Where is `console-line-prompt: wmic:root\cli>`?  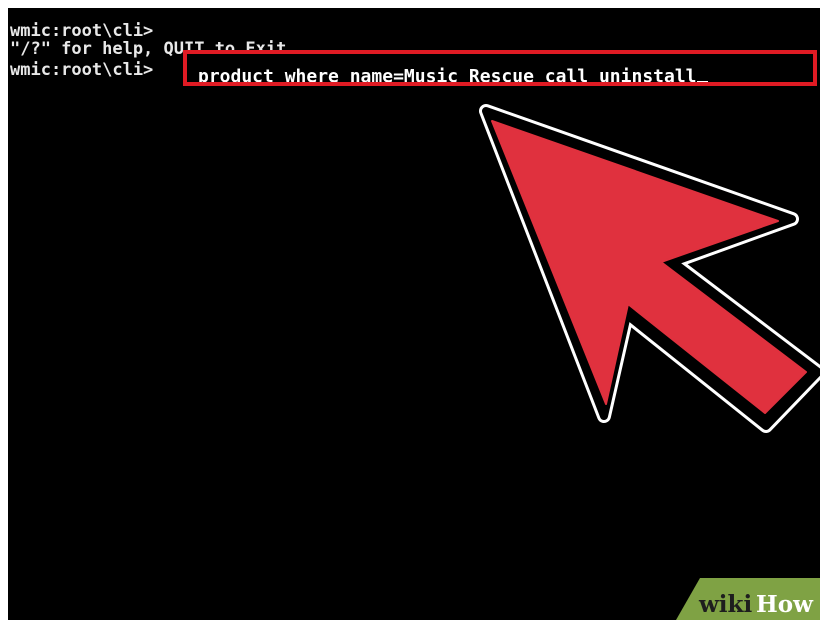 console-line-prompt: wmic:root\cli> is located at coordinates (82, 31).